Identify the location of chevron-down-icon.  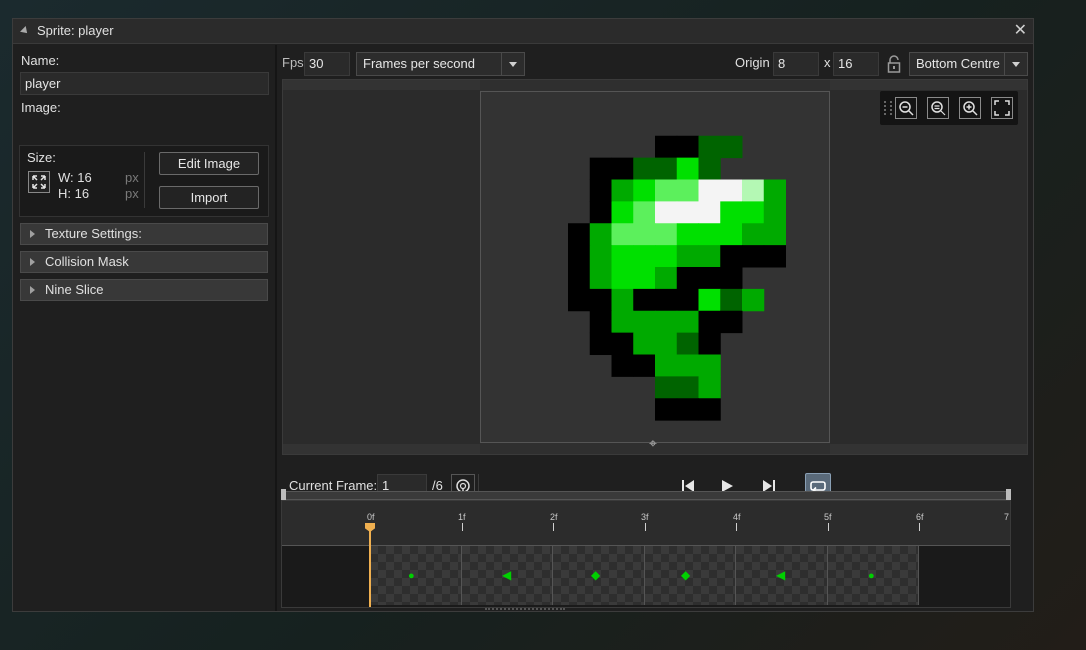
(512, 64).